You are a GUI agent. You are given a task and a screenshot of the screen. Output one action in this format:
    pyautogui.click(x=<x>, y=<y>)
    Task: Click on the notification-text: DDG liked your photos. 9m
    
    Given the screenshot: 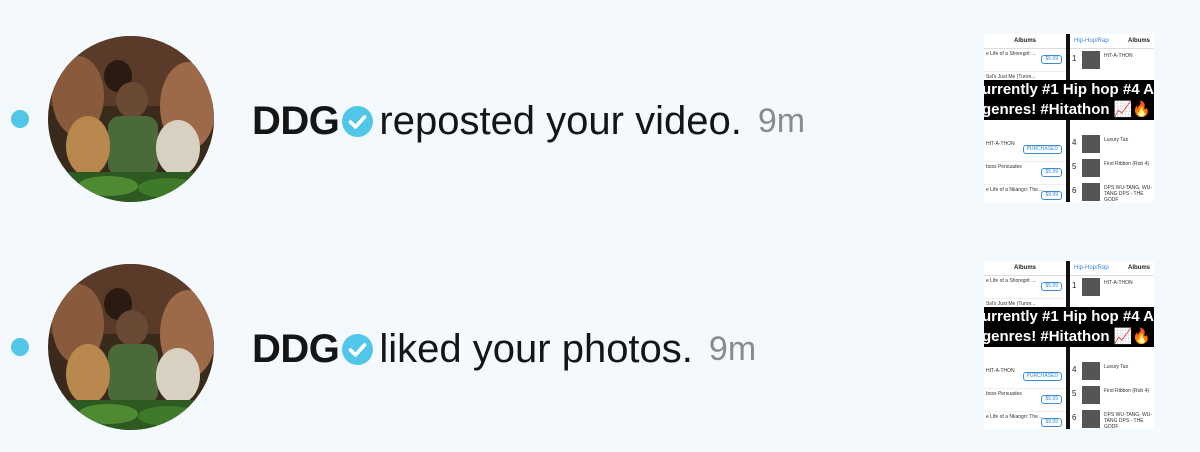 What is the action you would take?
    pyautogui.click(x=504, y=349)
    